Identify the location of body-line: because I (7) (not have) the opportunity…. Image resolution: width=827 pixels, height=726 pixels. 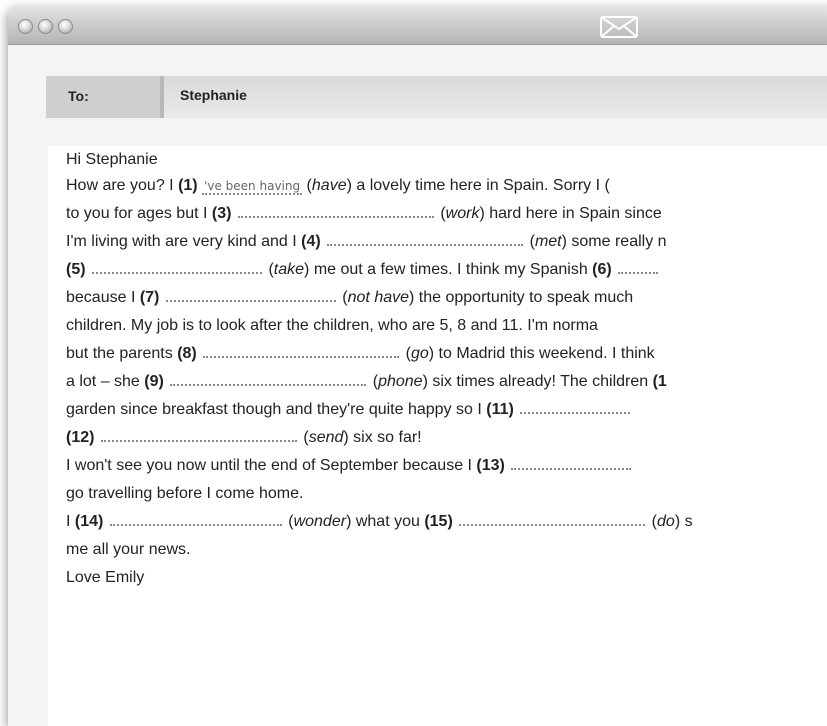
(350, 297).